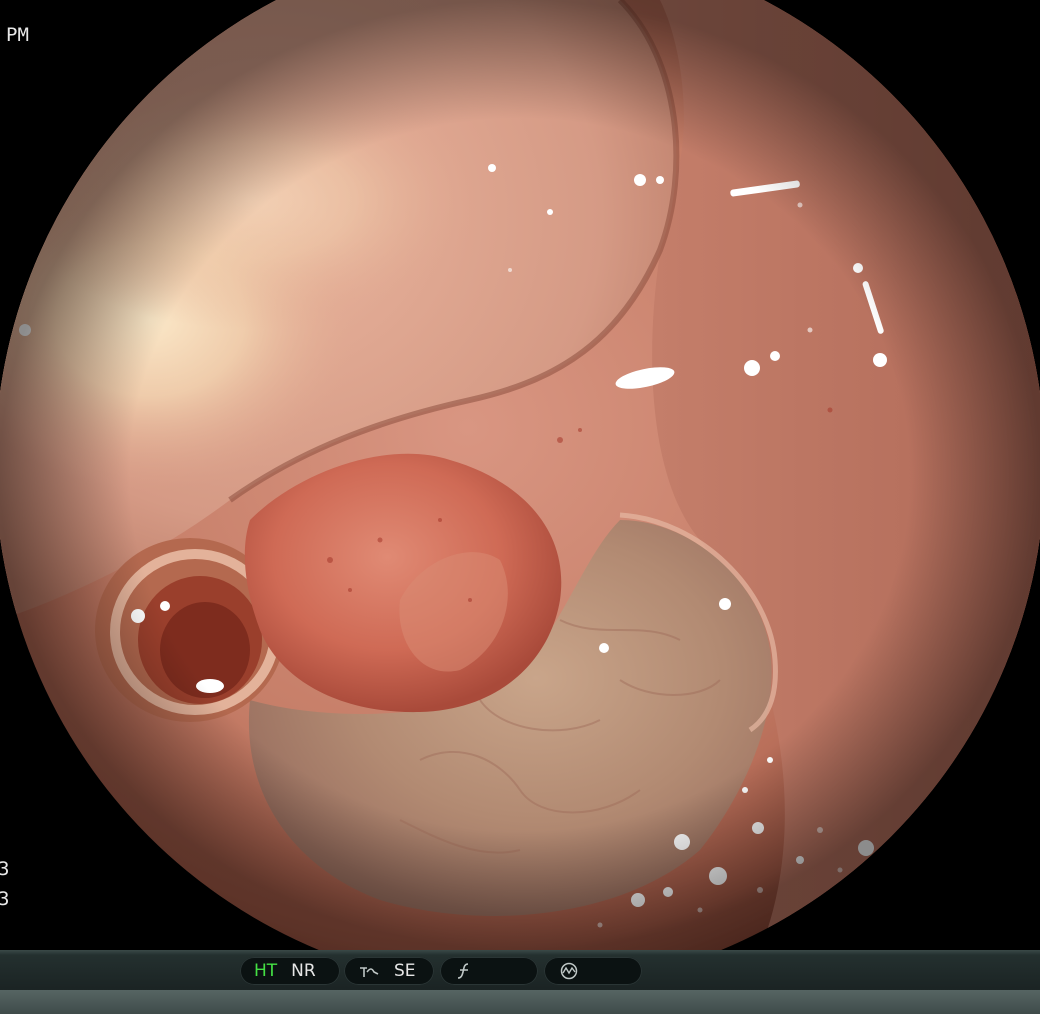 This screenshot has width=1040, height=1014. I want to click on endoscope-status-bar: HT NR SE, so click(520, 982).